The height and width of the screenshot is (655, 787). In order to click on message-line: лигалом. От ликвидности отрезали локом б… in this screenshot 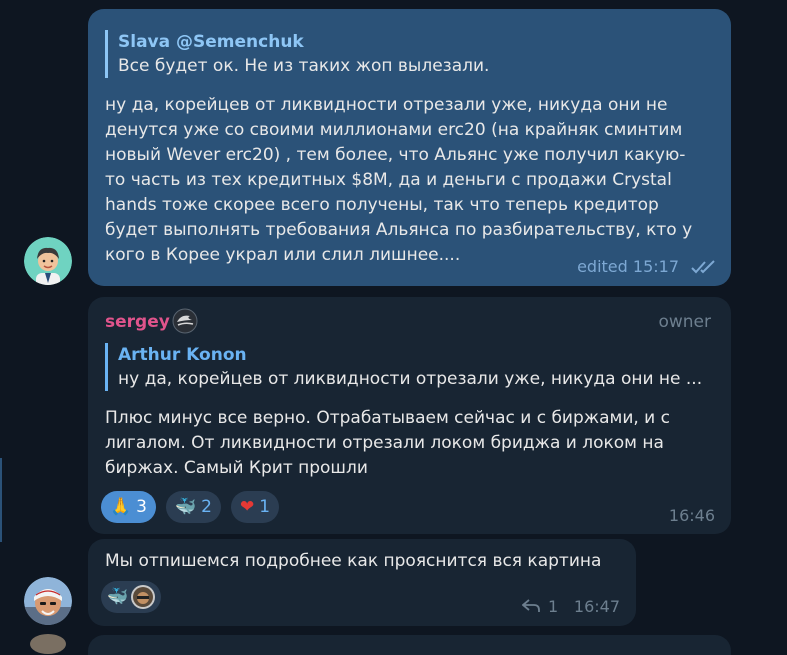, I will do `click(384, 443)`.